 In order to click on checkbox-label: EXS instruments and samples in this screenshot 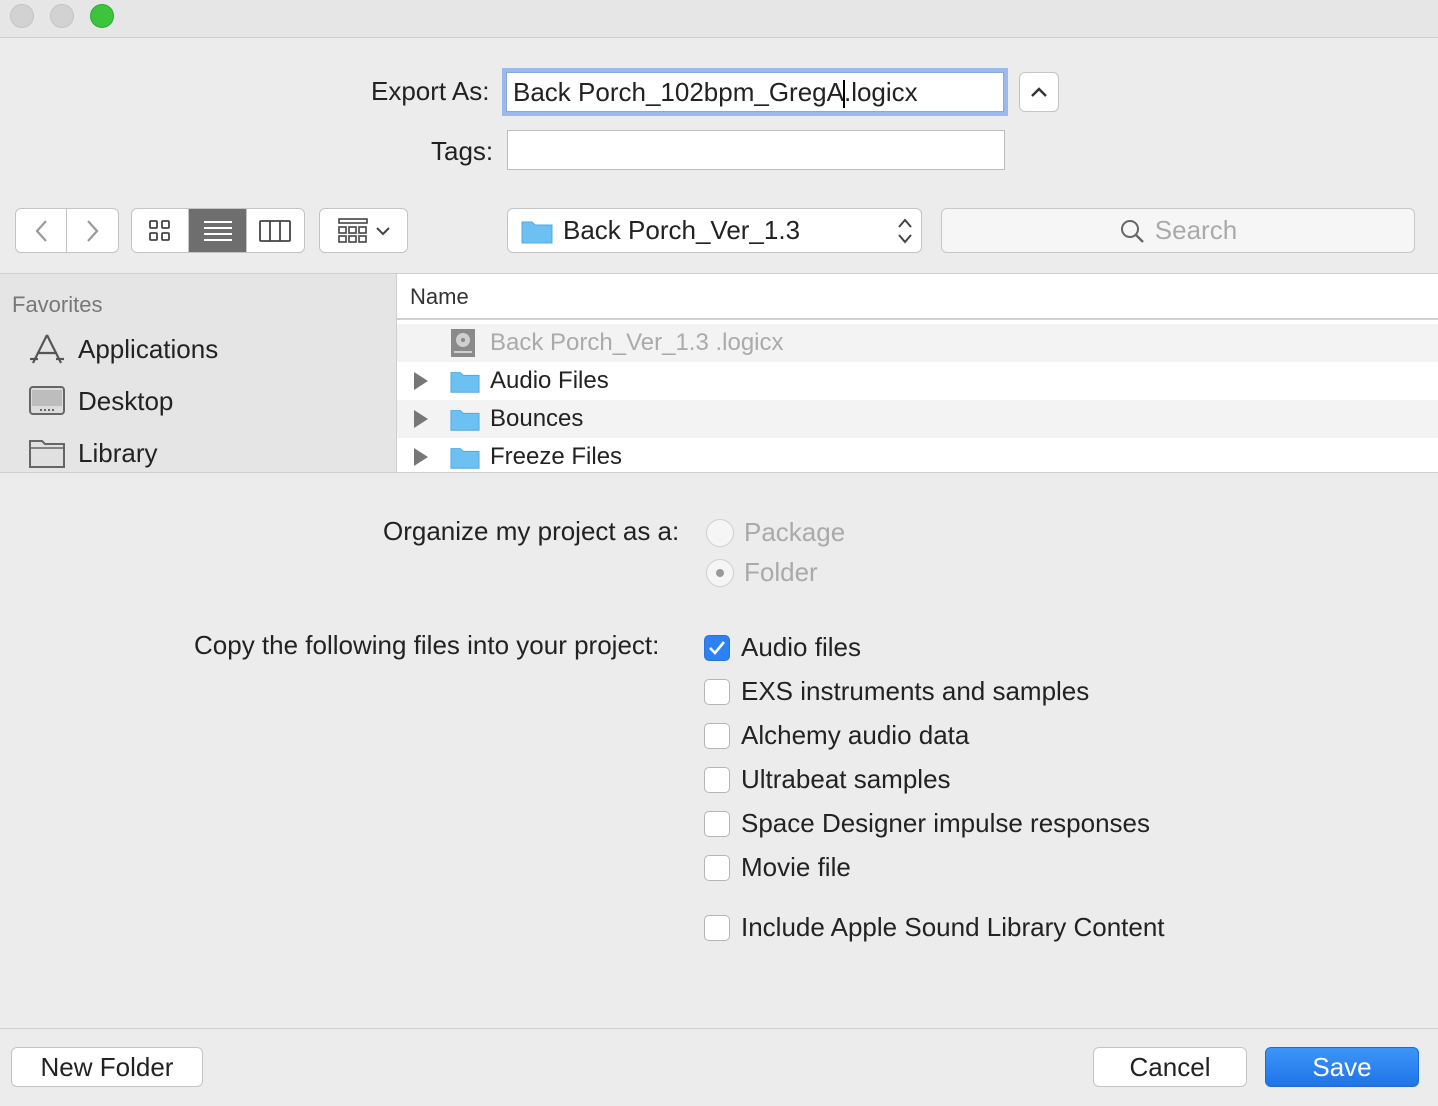, I will do `click(915, 691)`.